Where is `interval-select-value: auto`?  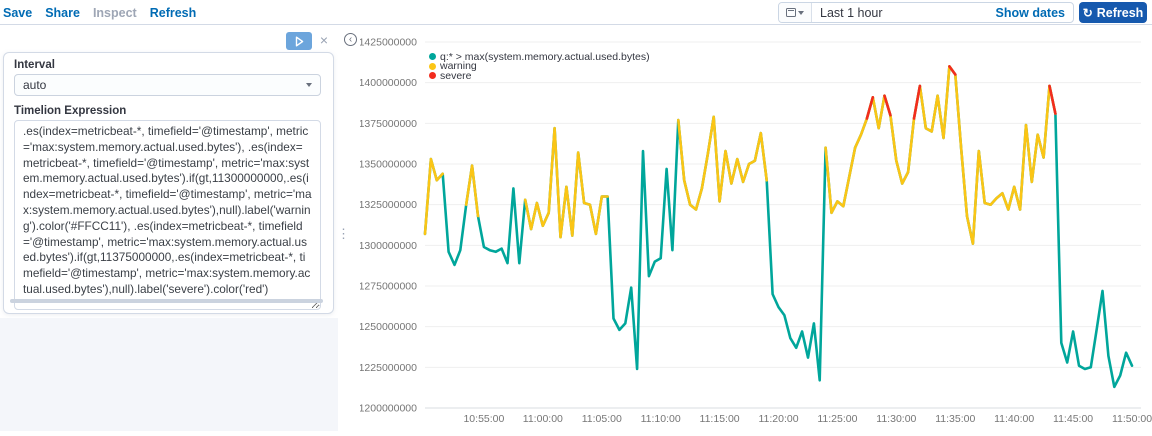
interval-select-value: auto is located at coordinates (35, 85).